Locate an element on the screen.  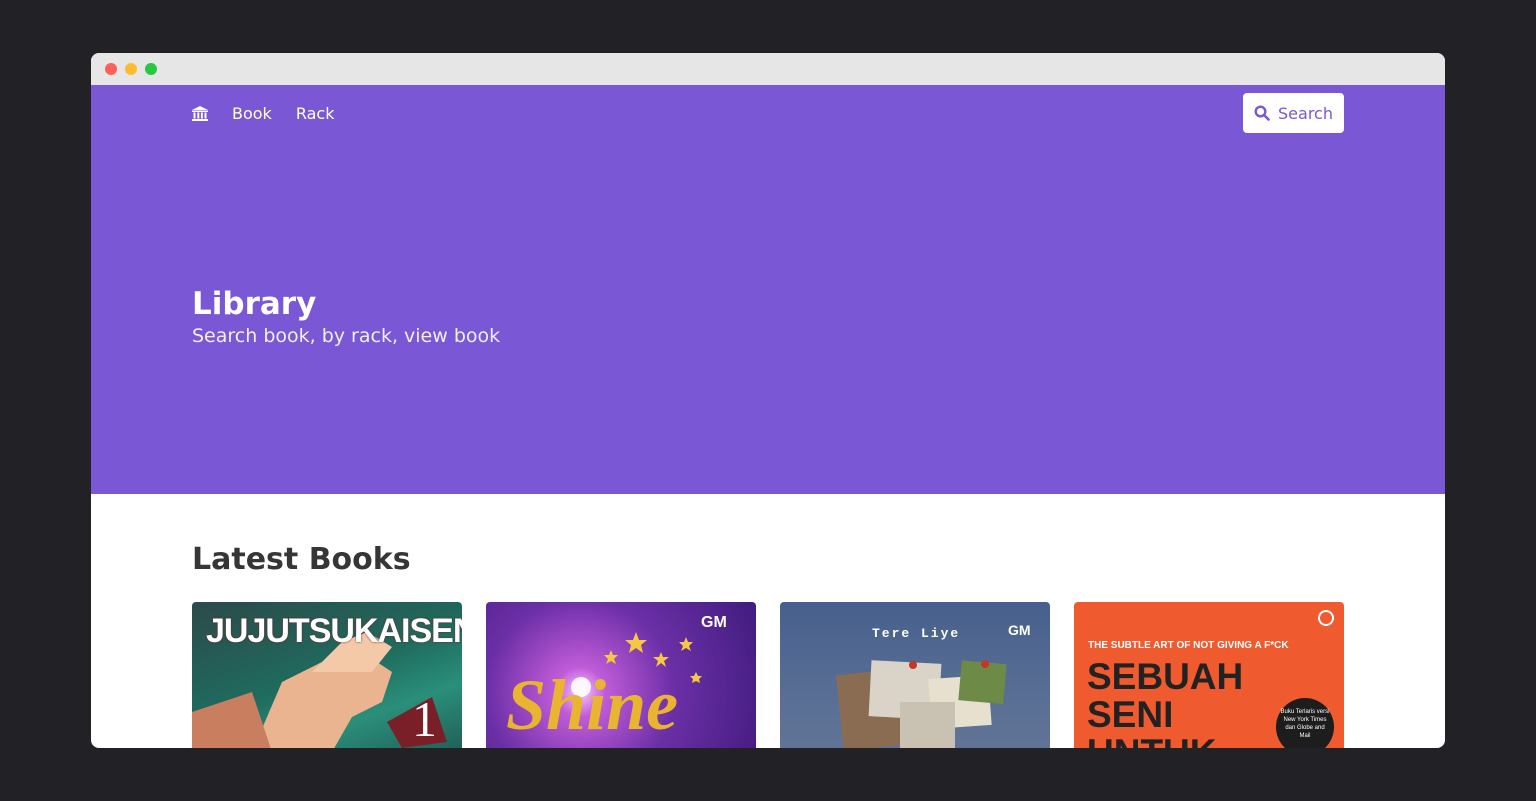
search-button: Search is located at coordinates (1293, 113).